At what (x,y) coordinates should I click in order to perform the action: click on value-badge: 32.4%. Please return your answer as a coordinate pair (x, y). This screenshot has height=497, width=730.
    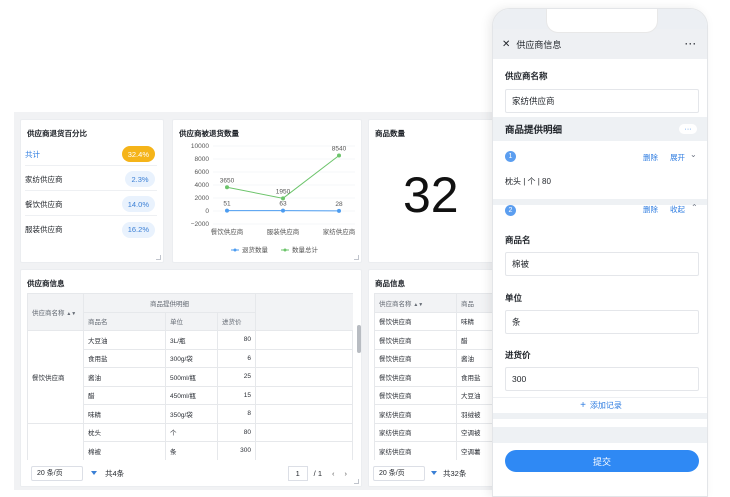
    Looking at the image, I should click on (138, 154).